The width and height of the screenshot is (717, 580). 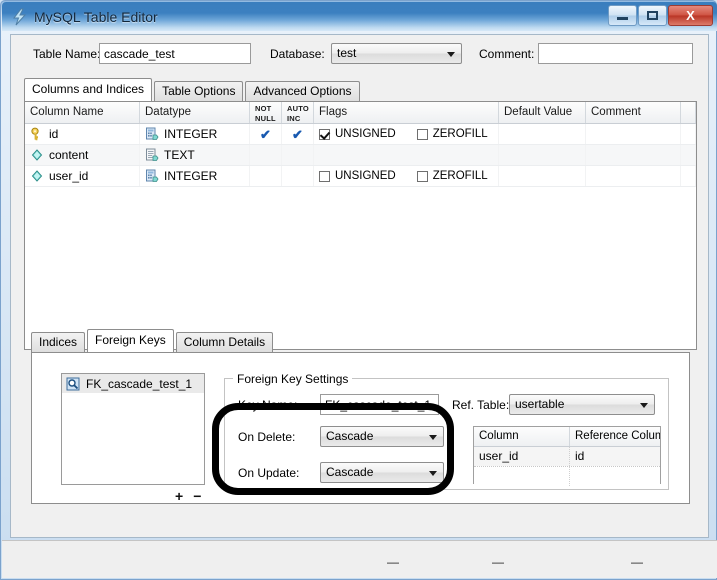 What do you see at coordinates (615, 436) in the screenshot?
I see `mapping-header-reference-column: Reference Column` at bounding box center [615, 436].